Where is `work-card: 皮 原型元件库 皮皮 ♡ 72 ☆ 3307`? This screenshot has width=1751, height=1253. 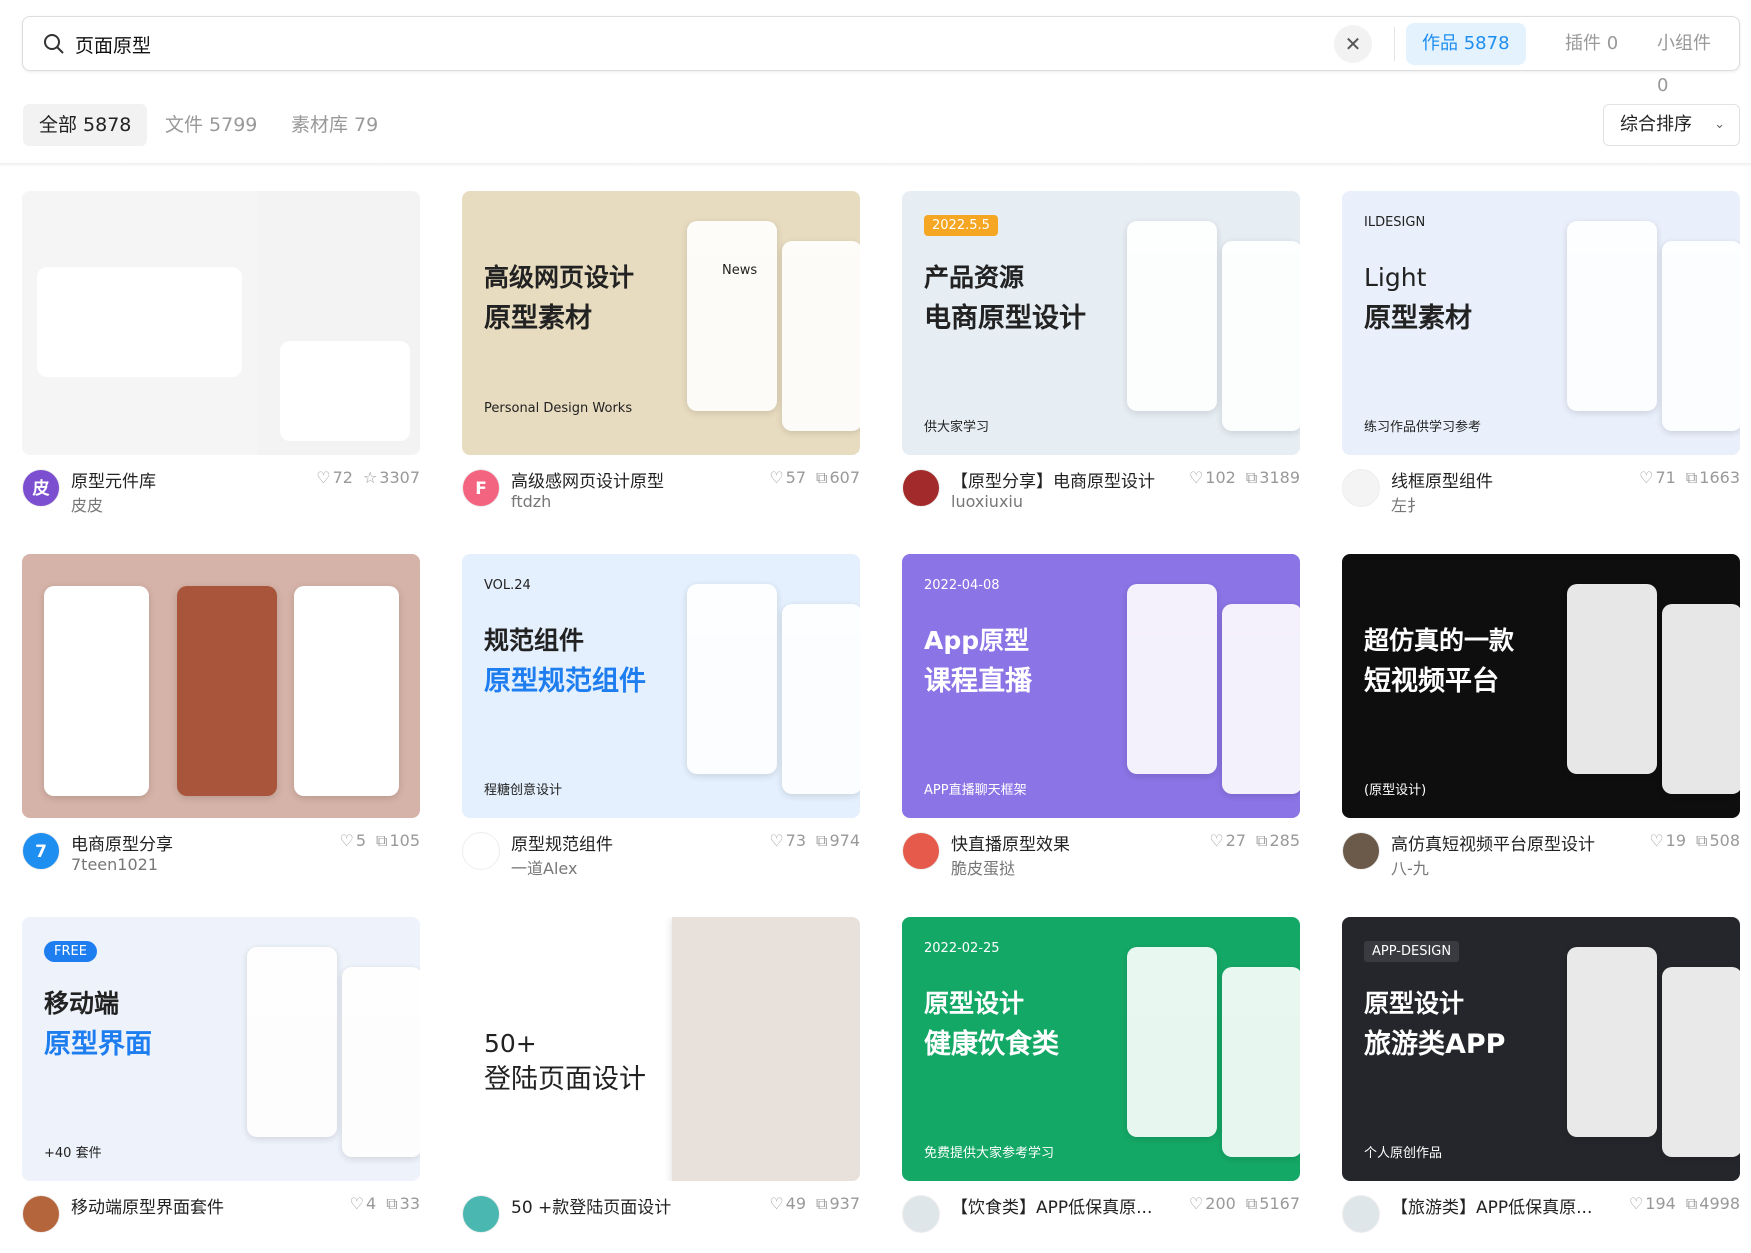
work-card: 皮 原型元件库 皮皮 ♡ 72 ☆ 3307 is located at coordinates (221, 359).